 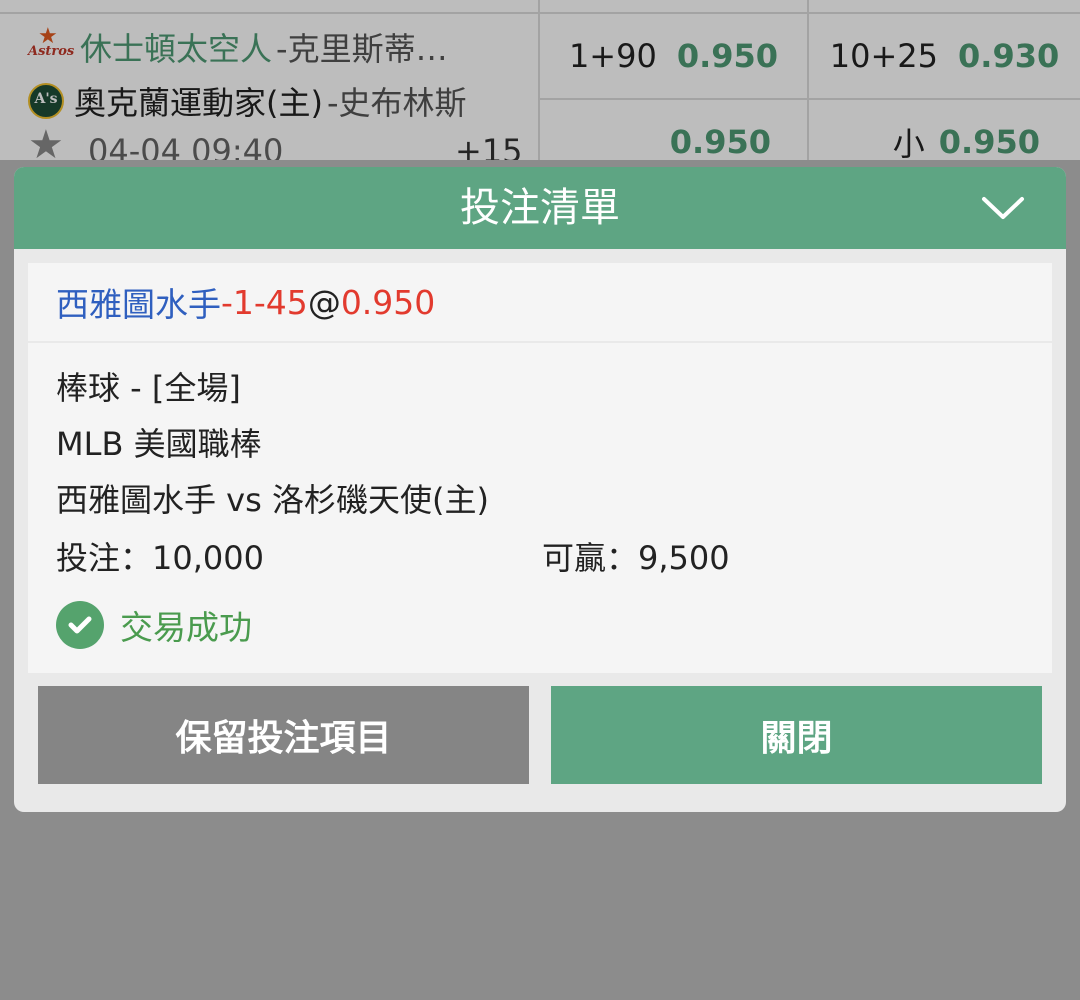 What do you see at coordinates (908, 142) in the screenshot?
I see `total-under-label: 小` at bounding box center [908, 142].